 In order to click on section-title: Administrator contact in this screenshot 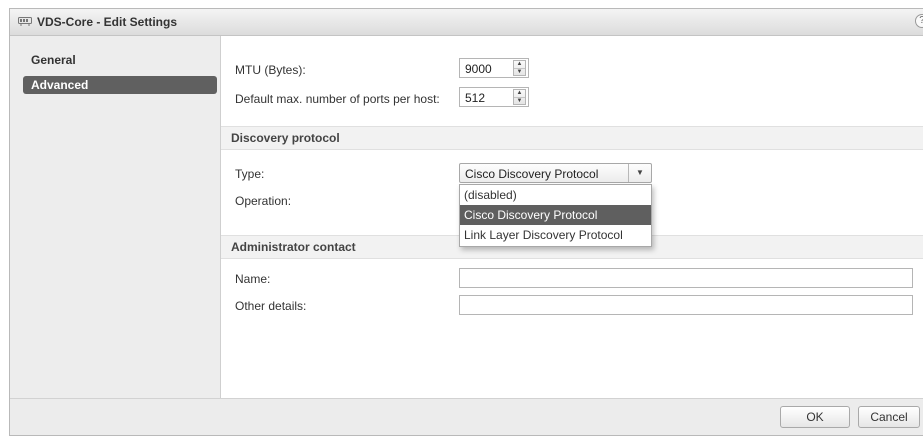, I will do `click(293, 247)`.